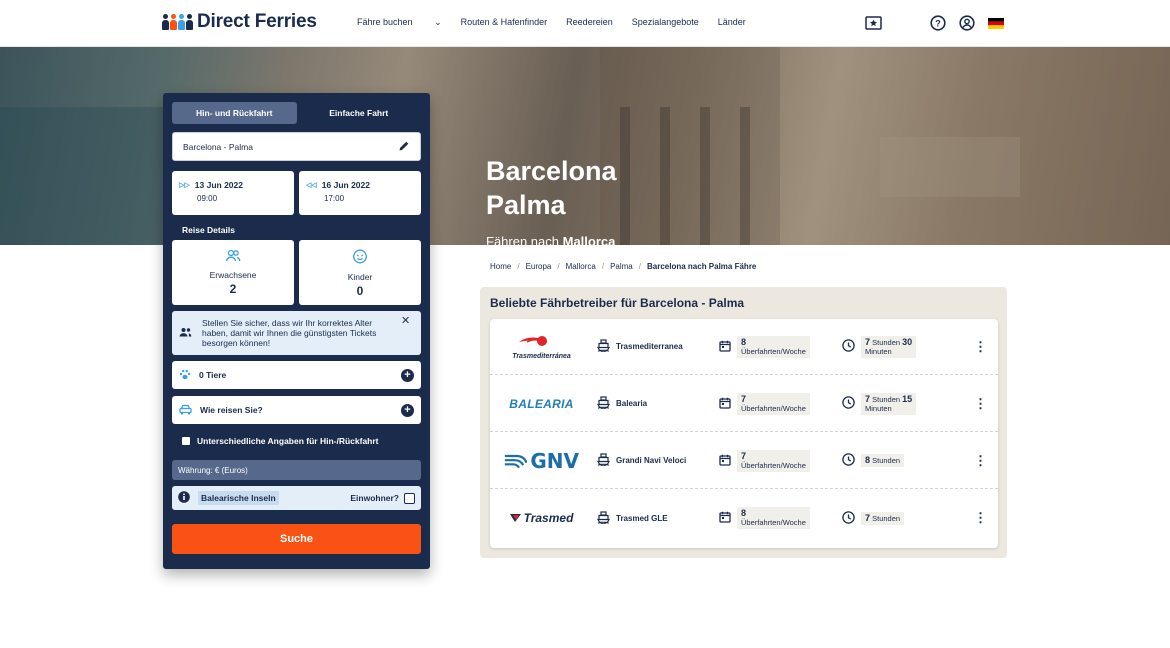  Describe the element at coordinates (360, 193) in the screenshot. I see `return-date-picker: ◁◁ 16 Jun 2022 17:00` at that location.